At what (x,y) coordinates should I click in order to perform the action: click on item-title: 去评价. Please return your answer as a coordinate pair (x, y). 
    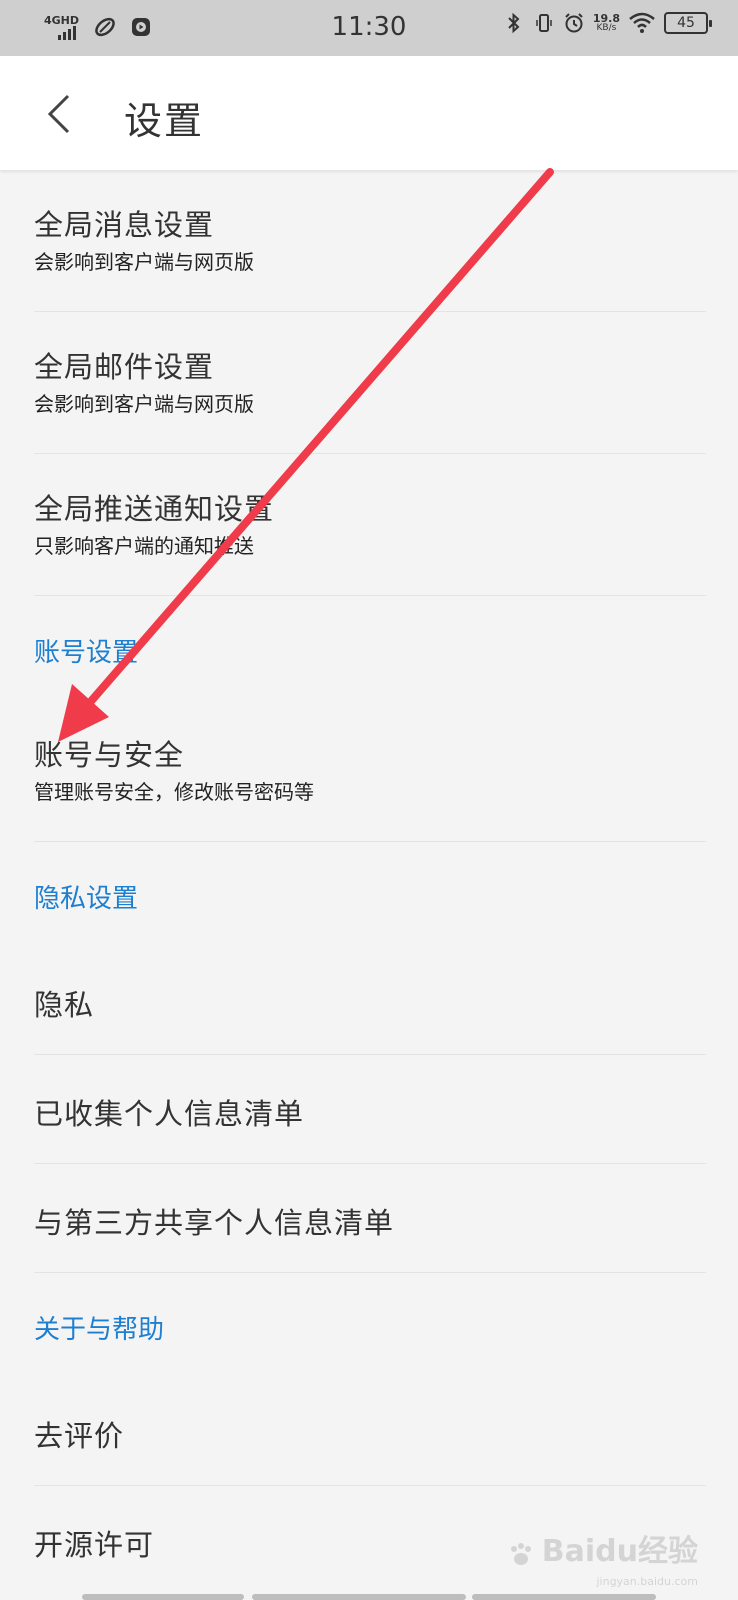
    Looking at the image, I should click on (79, 1436).